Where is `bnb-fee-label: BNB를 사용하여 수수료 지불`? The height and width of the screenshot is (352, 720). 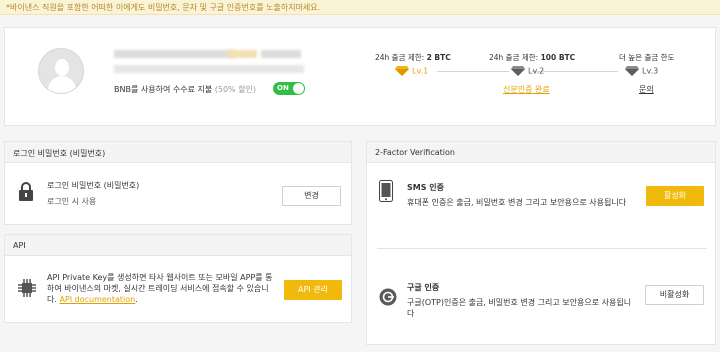 bnb-fee-label: BNB를 사용하여 수수료 지불 is located at coordinates (163, 89).